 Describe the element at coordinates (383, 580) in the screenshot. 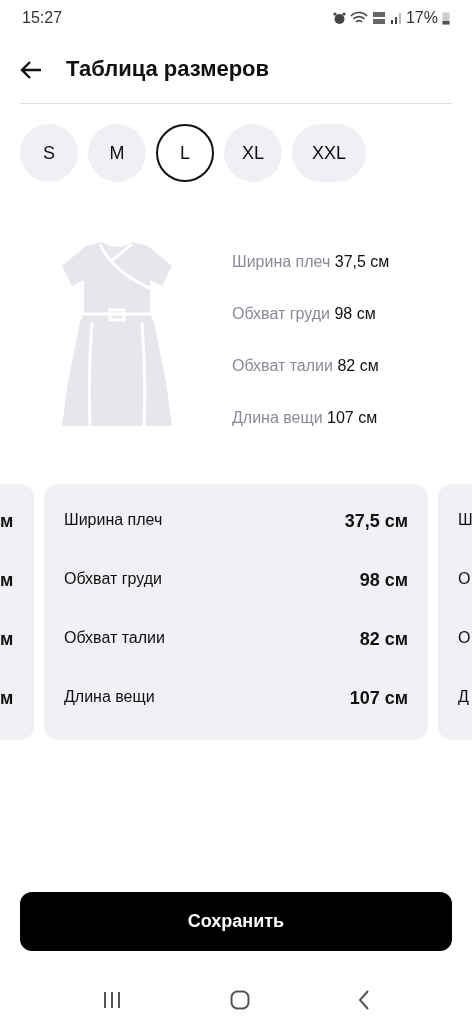

I see `measurement-value: 98 см` at that location.